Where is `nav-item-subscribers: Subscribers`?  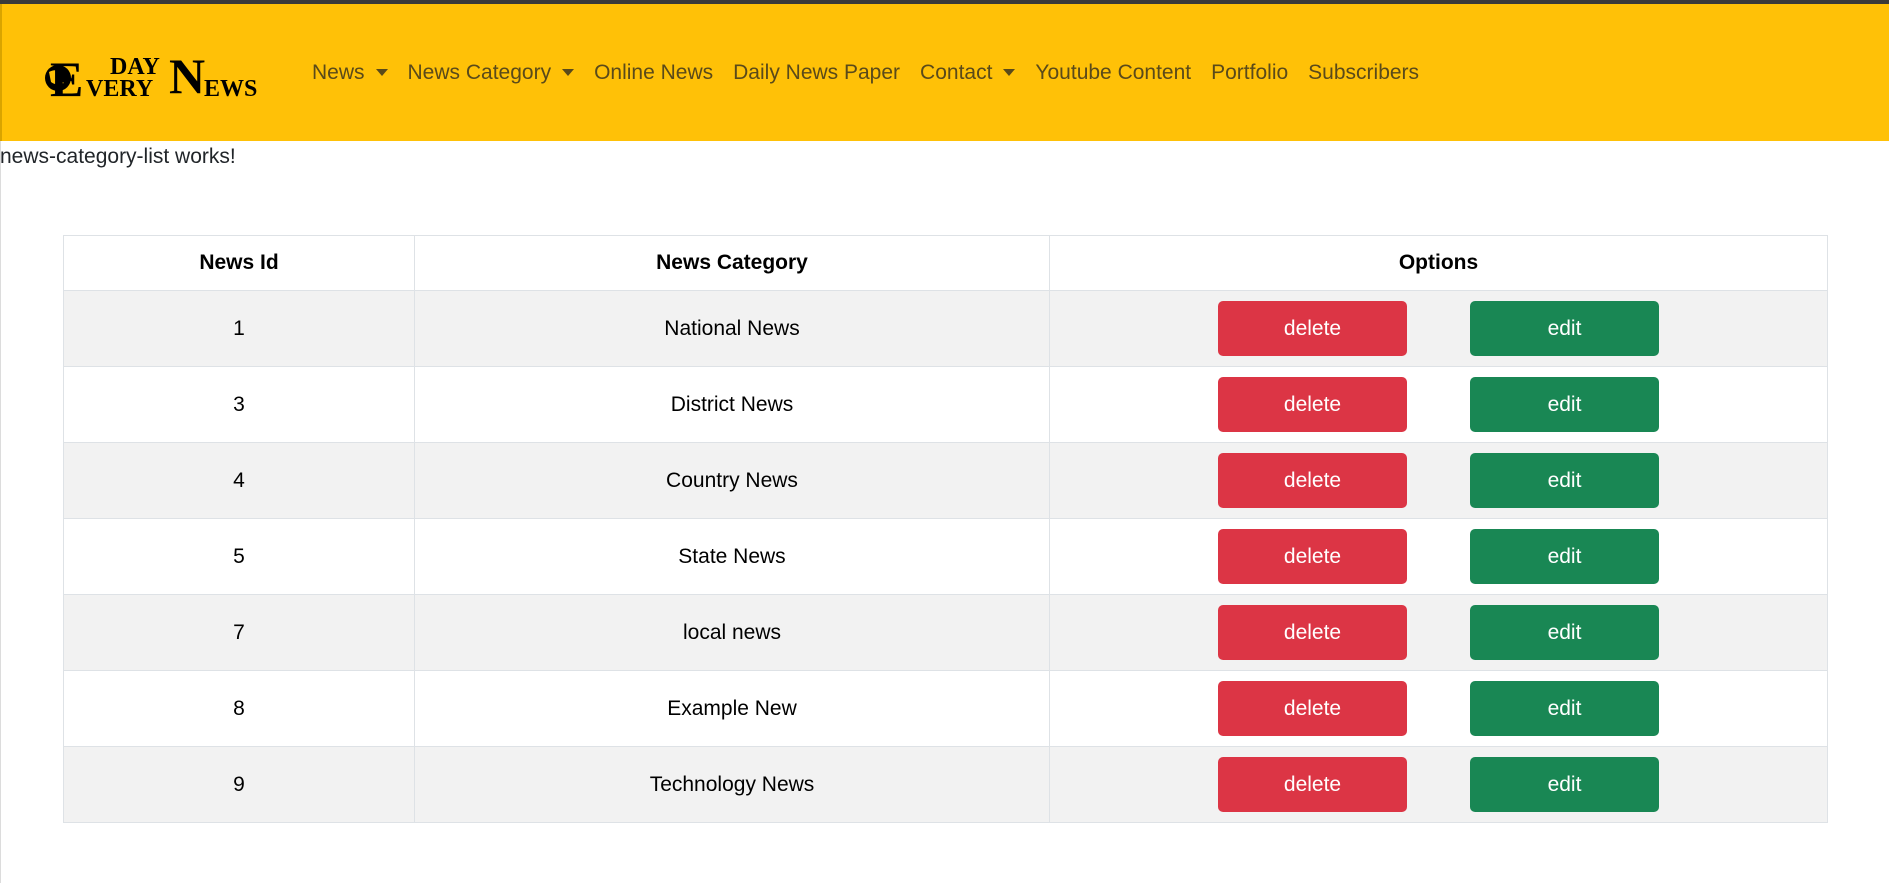 nav-item-subscribers: Subscribers is located at coordinates (1363, 73).